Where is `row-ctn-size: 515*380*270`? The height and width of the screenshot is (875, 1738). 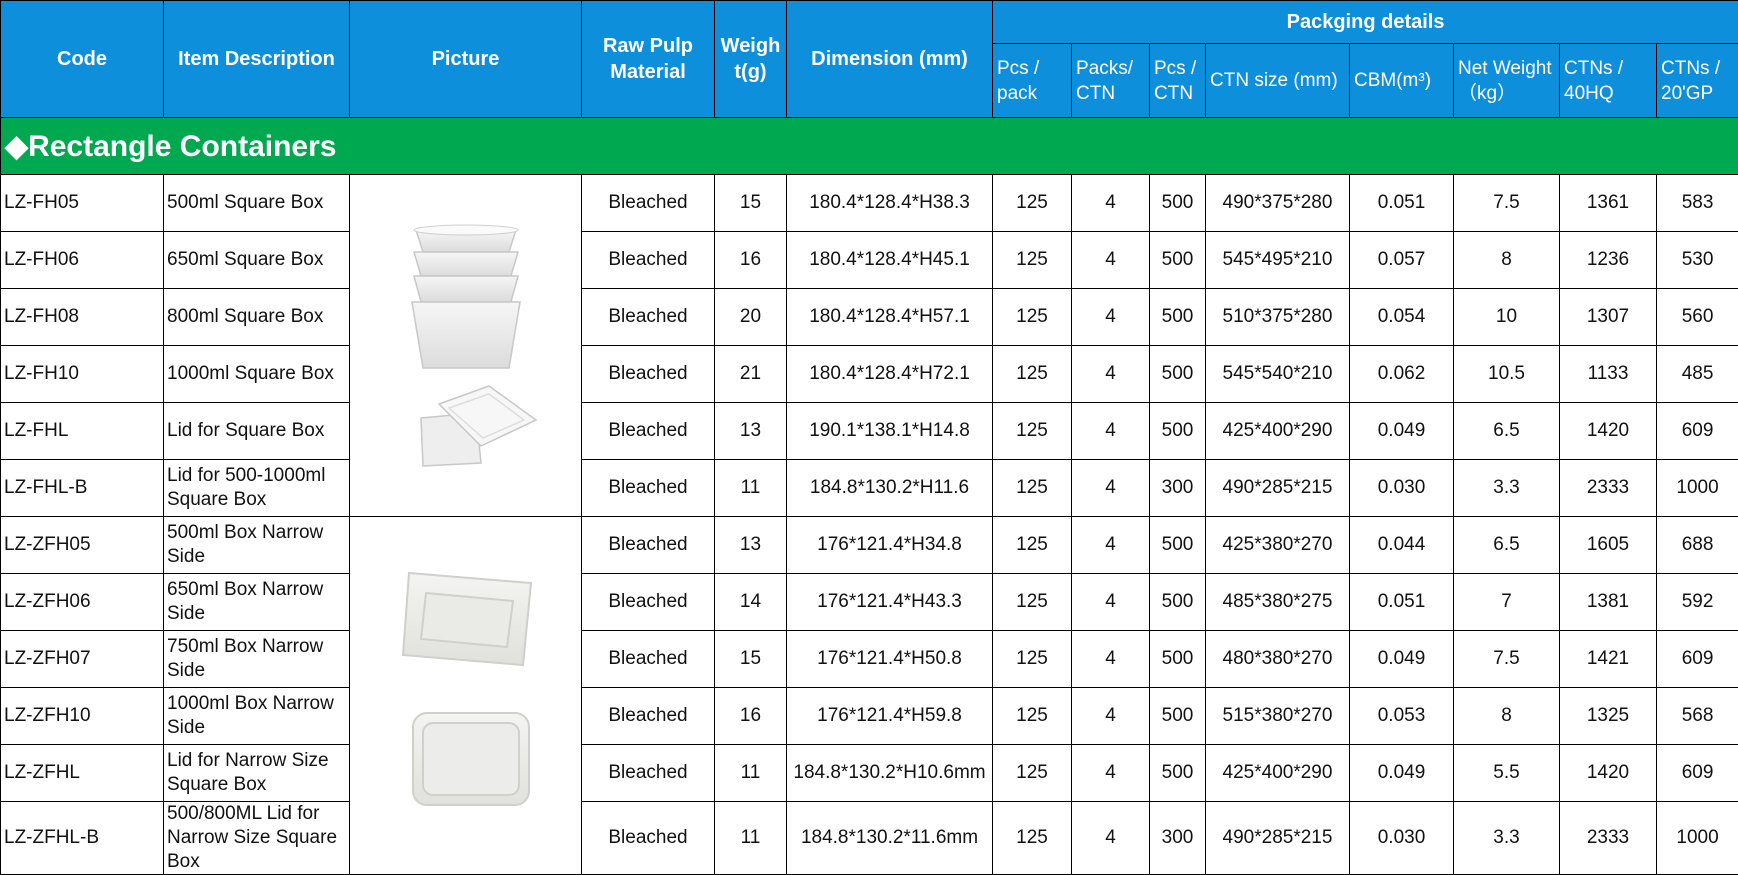 row-ctn-size: 515*380*270 is located at coordinates (1278, 716).